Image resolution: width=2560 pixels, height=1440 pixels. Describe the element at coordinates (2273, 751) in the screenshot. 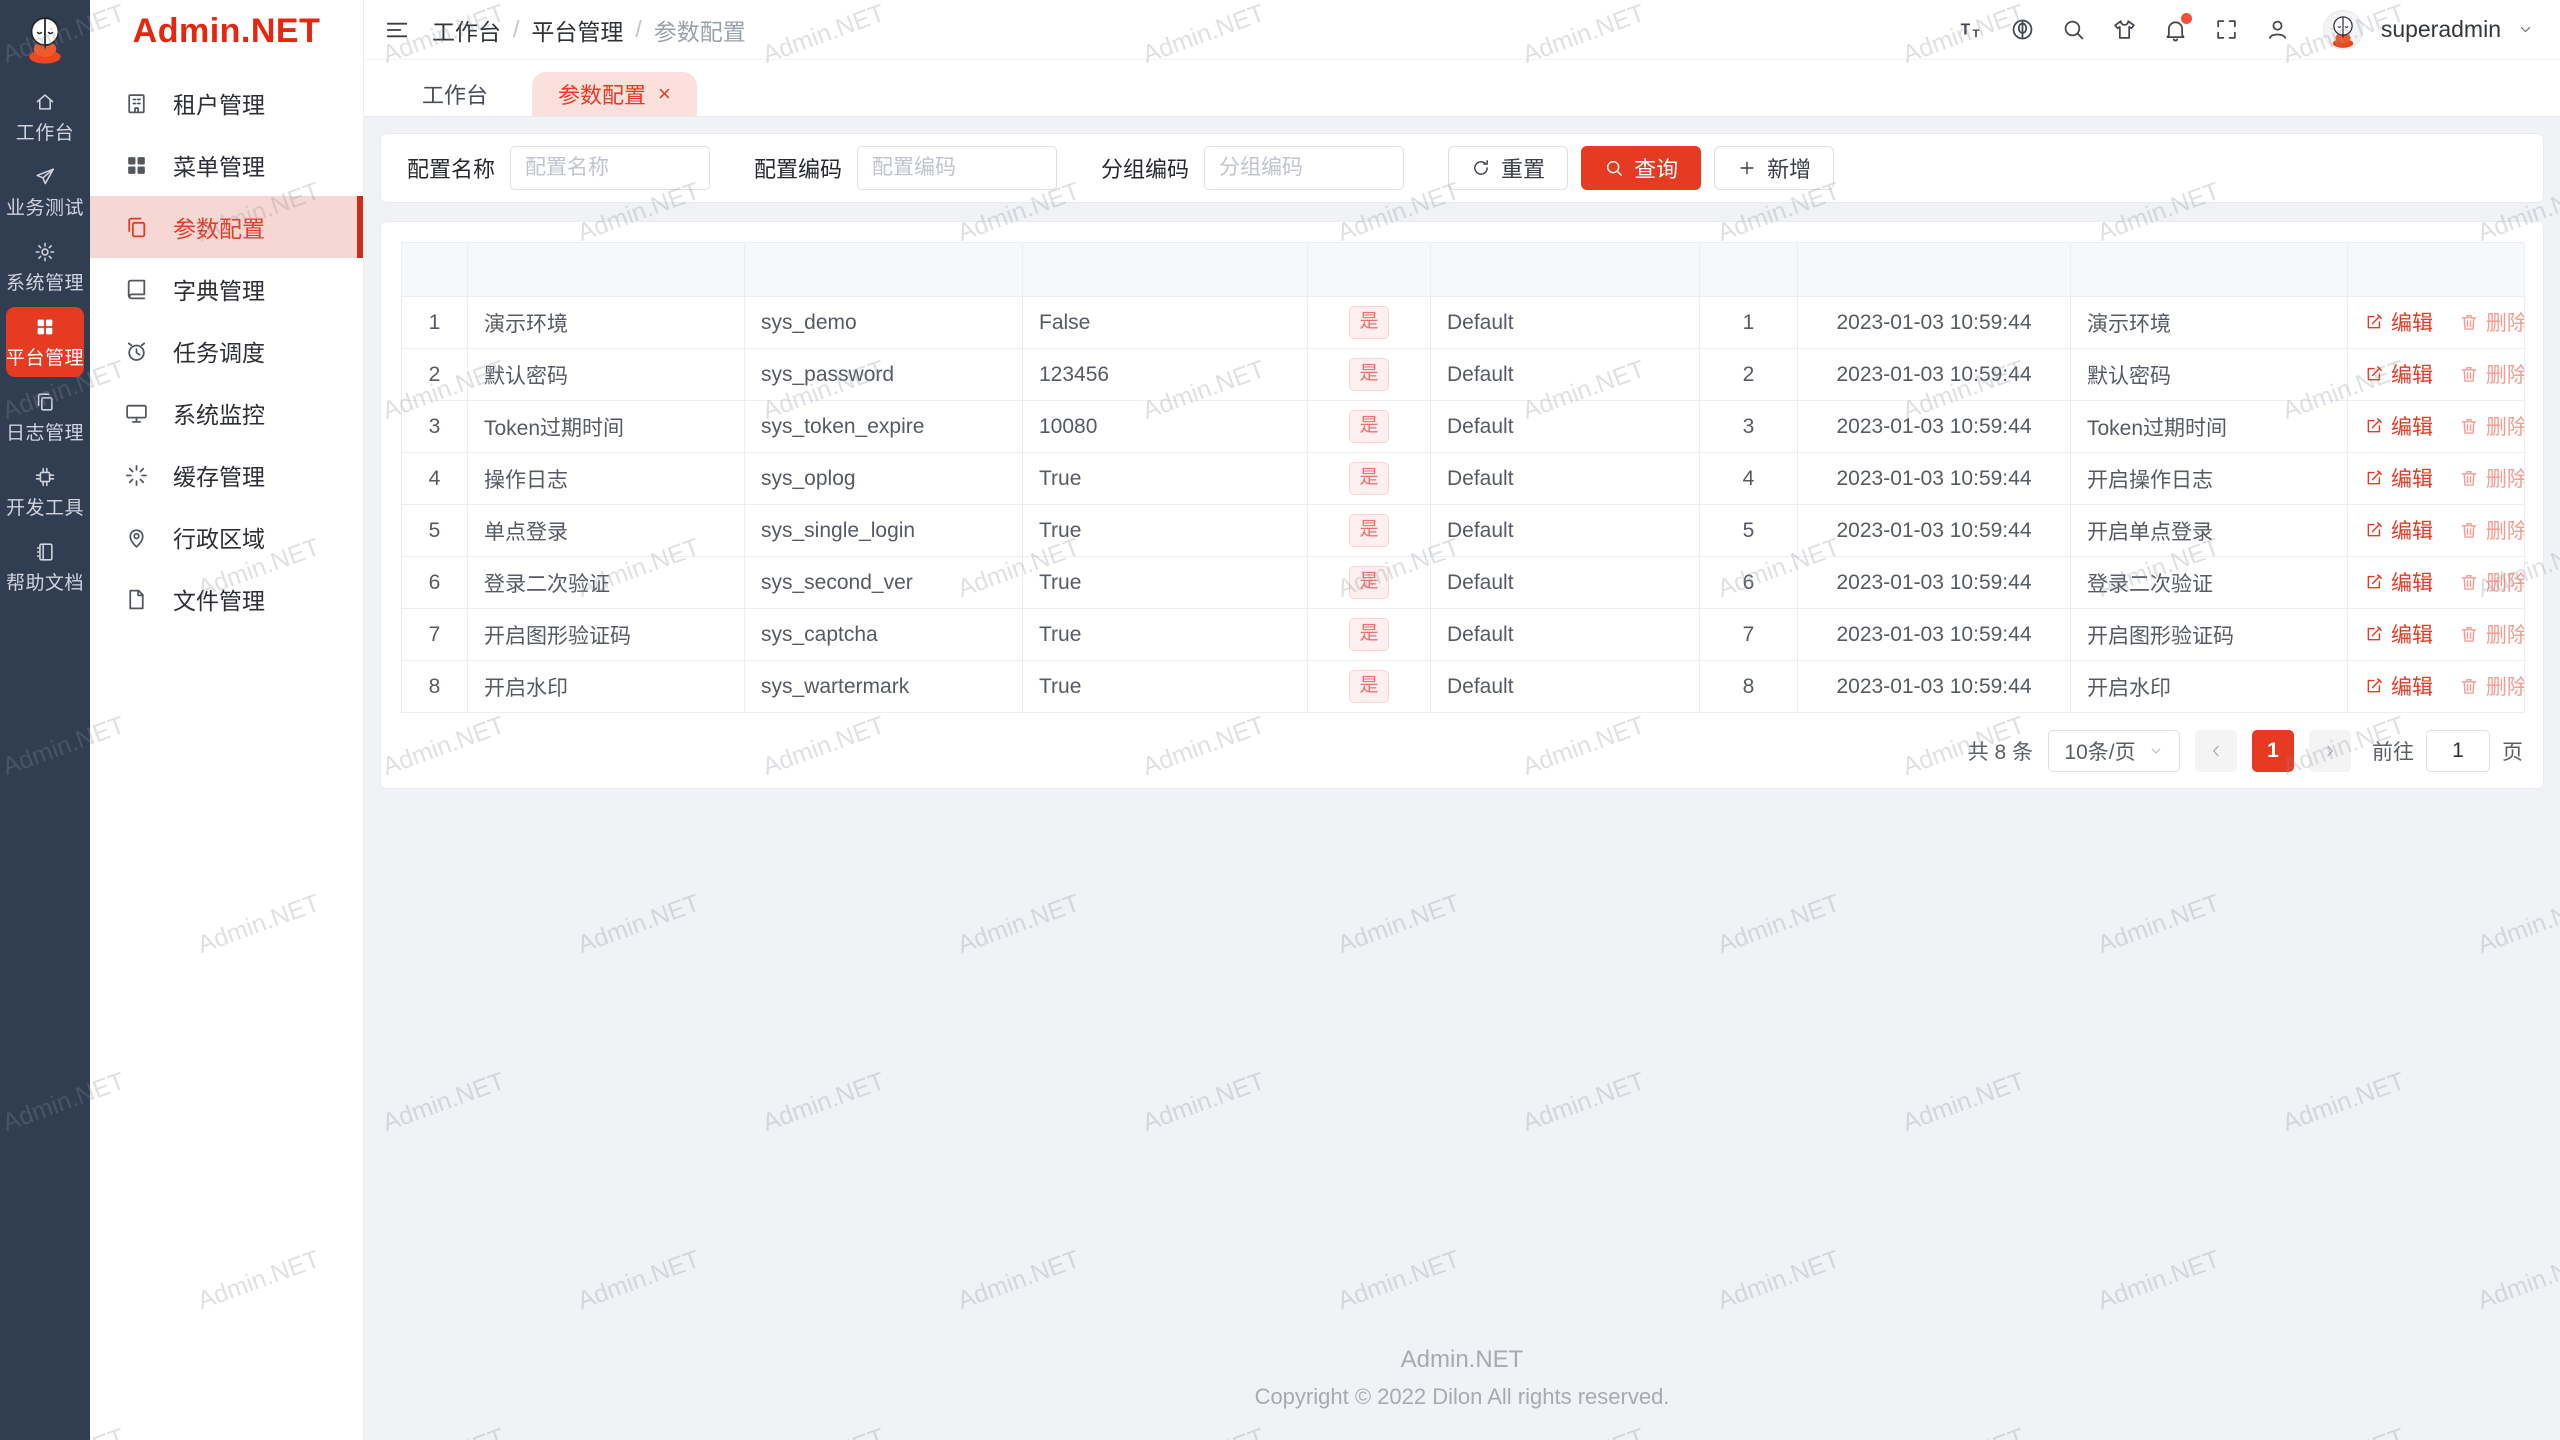

I see `page-1-button: 1` at that location.